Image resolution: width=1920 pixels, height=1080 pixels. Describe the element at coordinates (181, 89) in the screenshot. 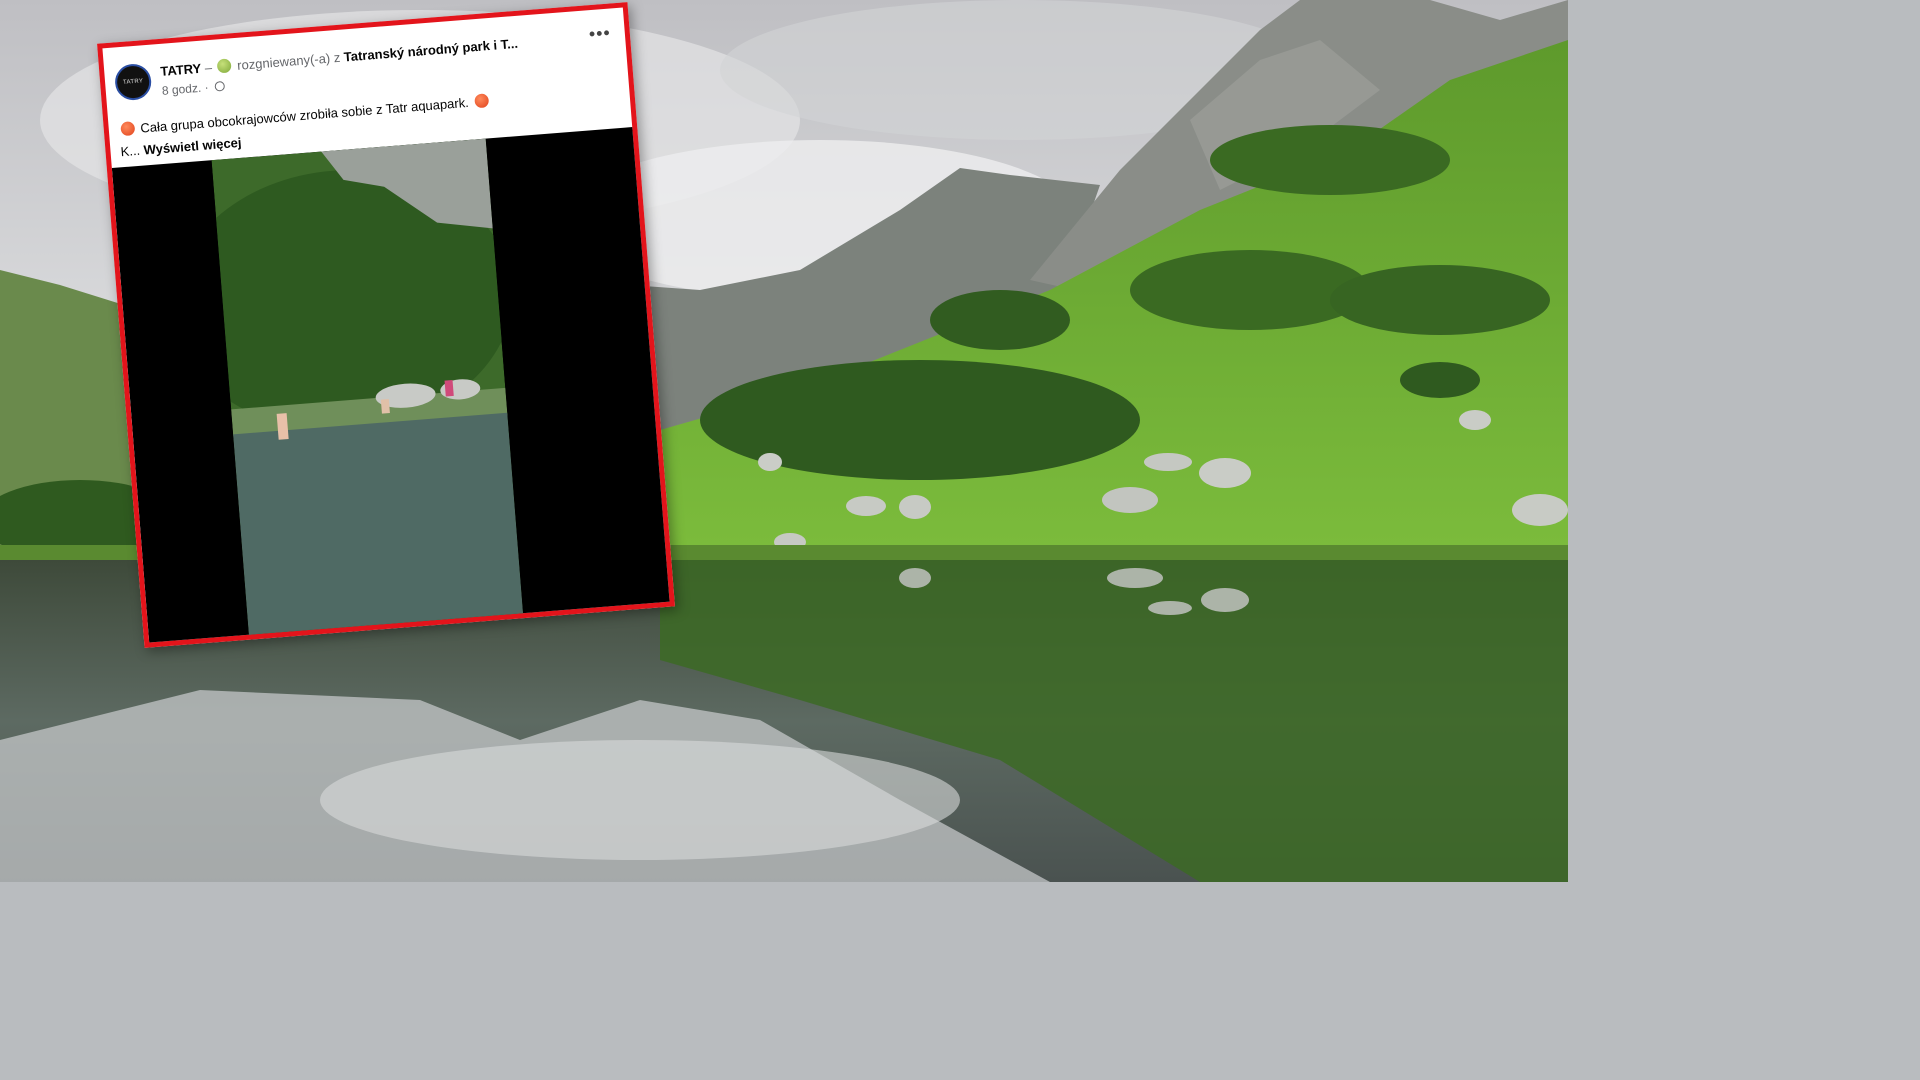

I see `post-time: 8 godz.` at that location.